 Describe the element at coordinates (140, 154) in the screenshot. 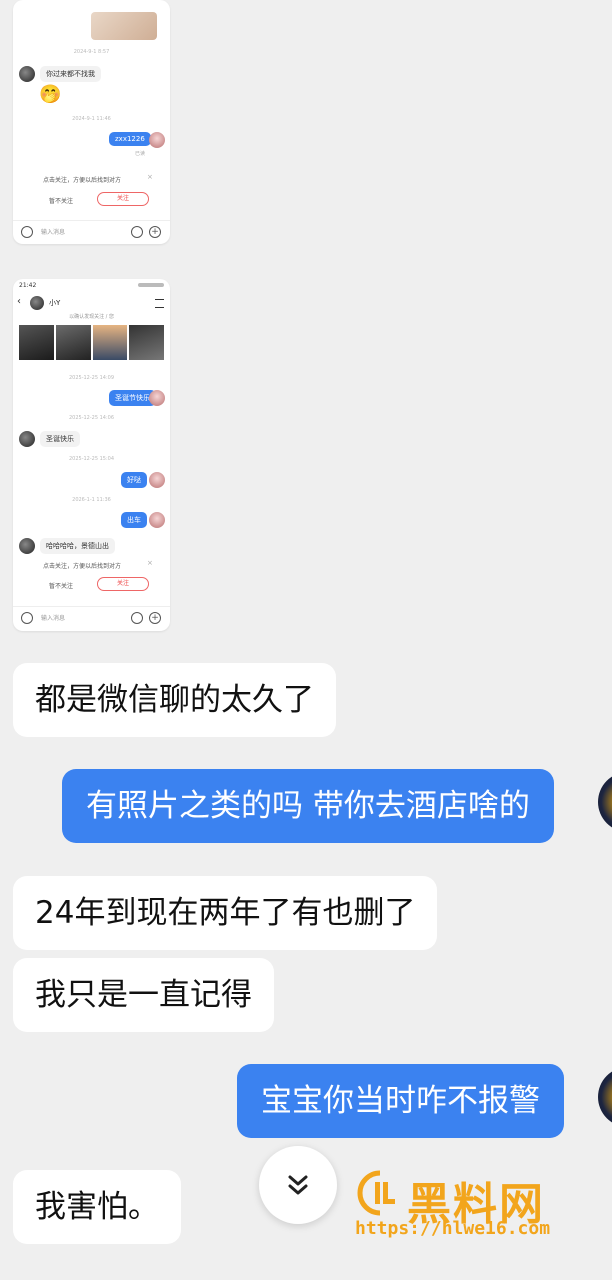

I see `read-receipt: 已读` at that location.